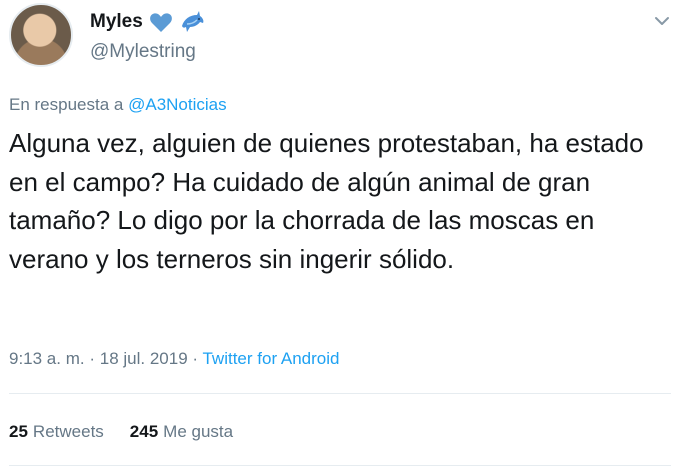  I want to click on tweet-date: 18 jul. 2019, so click(144, 358).